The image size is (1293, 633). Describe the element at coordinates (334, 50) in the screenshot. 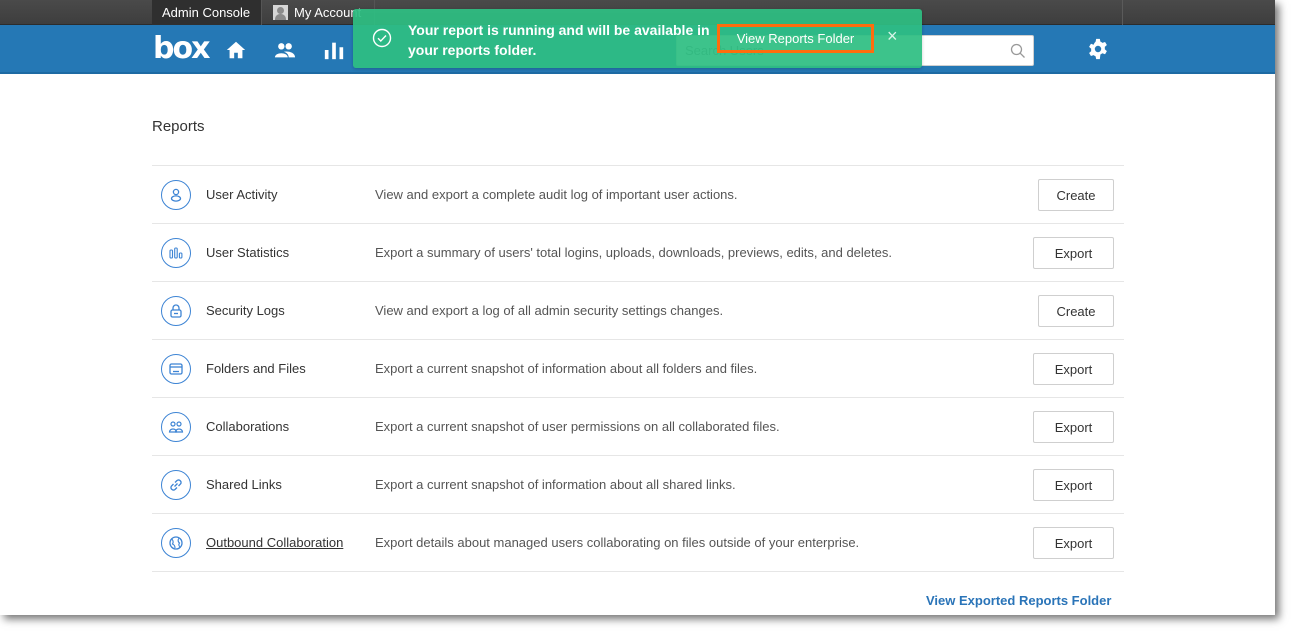

I see `reports-bar-chart-icon` at that location.